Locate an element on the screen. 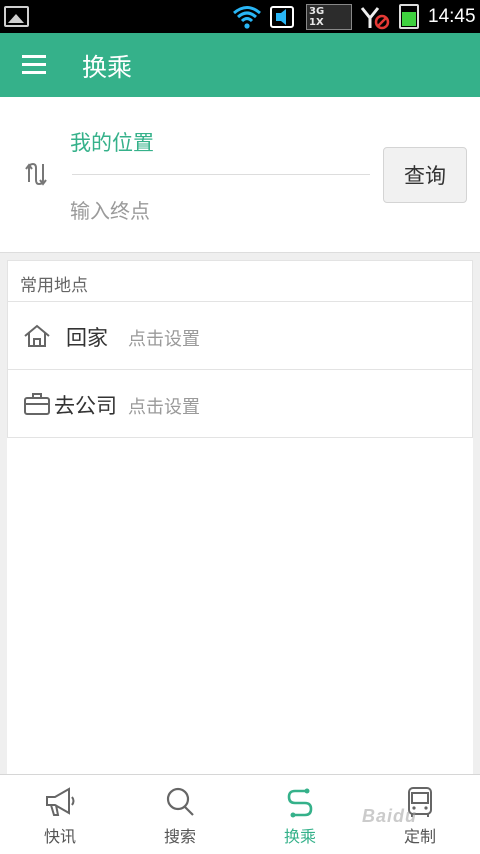  query-button: 查询 is located at coordinates (425, 175).